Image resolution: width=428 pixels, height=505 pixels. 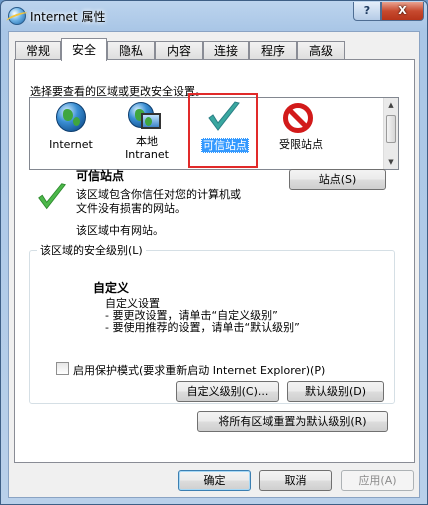 What do you see at coordinates (131, 51) in the screenshot?
I see `tab-privacy: 隐私` at bounding box center [131, 51].